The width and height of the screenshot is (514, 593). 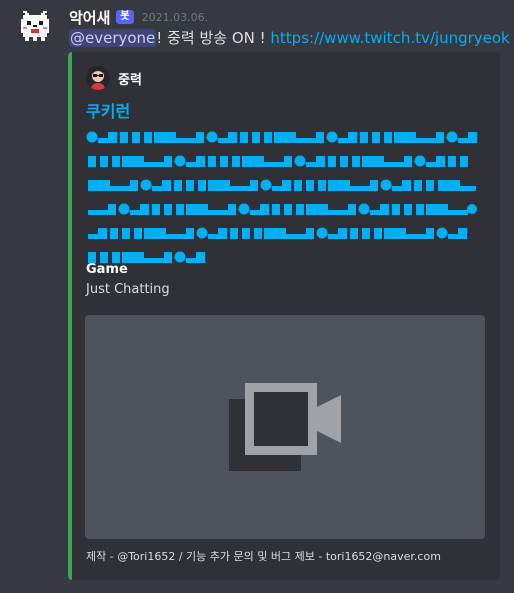 What do you see at coordinates (107, 269) in the screenshot?
I see `embed-field-name: Game` at bounding box center [107, 269].